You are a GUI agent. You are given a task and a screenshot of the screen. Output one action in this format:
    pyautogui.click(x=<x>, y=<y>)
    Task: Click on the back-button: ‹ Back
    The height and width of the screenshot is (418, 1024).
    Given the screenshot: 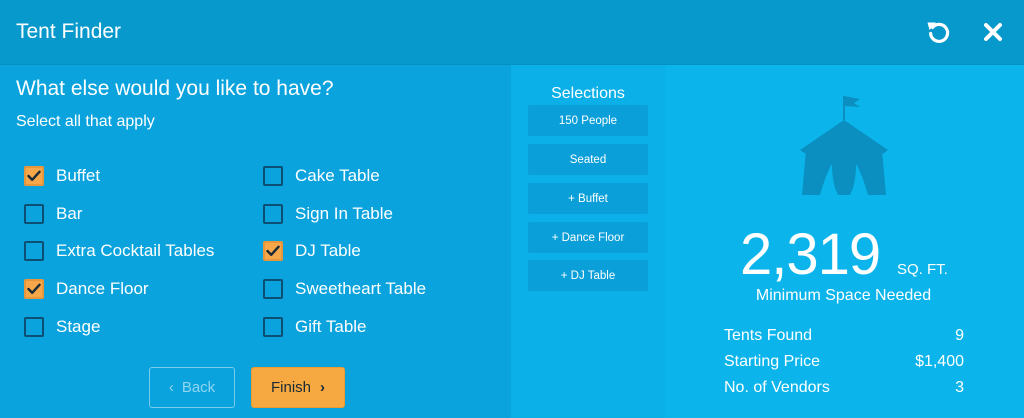 What is the action you would take?
    pyautogui.click(x=192, y=387)
    